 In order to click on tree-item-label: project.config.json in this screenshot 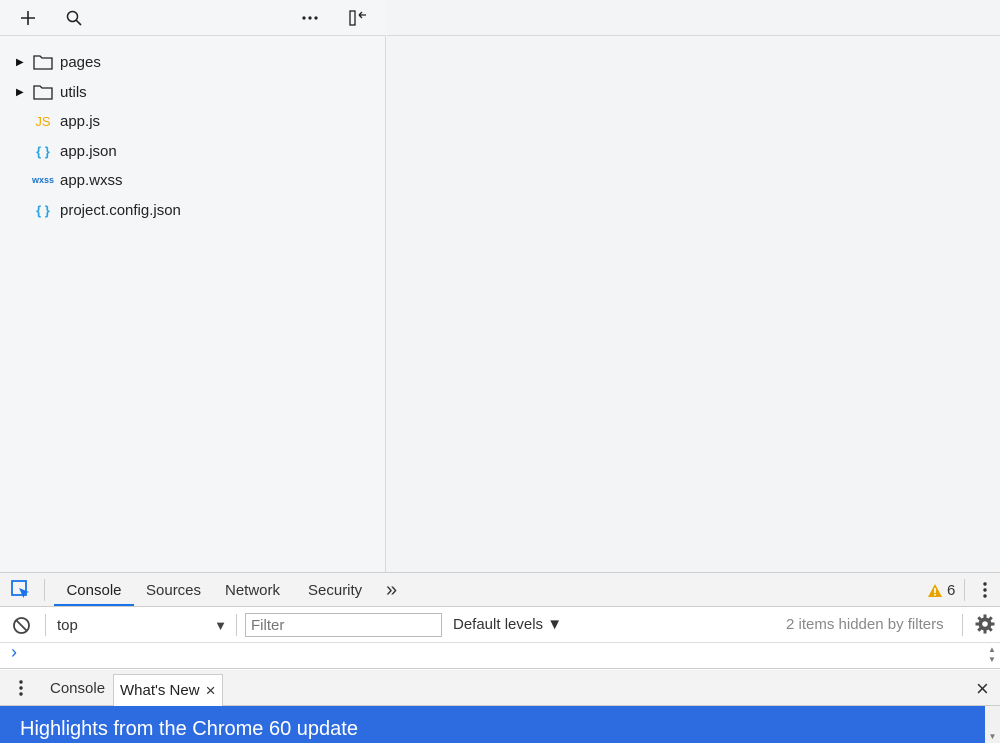, I will do `click(120, 210)`.